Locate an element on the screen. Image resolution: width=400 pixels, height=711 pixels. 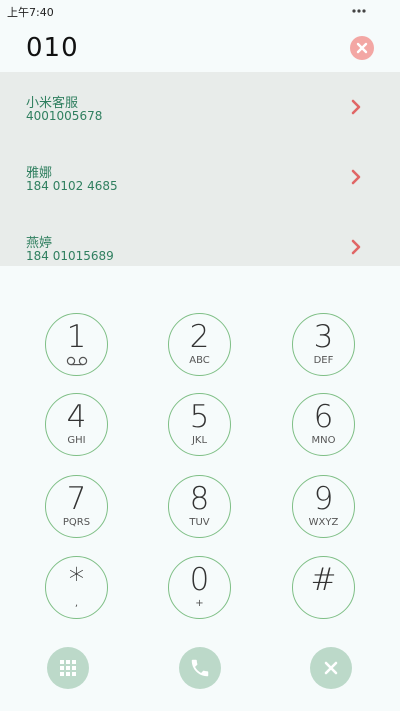
key-0: 0 + is located at coordinates (199, 587).